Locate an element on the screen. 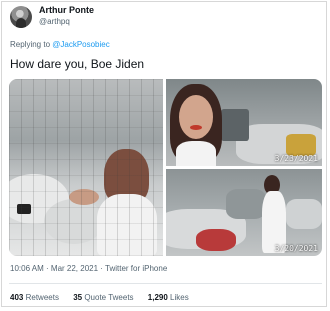  likes-stat: 1,290 Likes is located at coordinates (168, 297).